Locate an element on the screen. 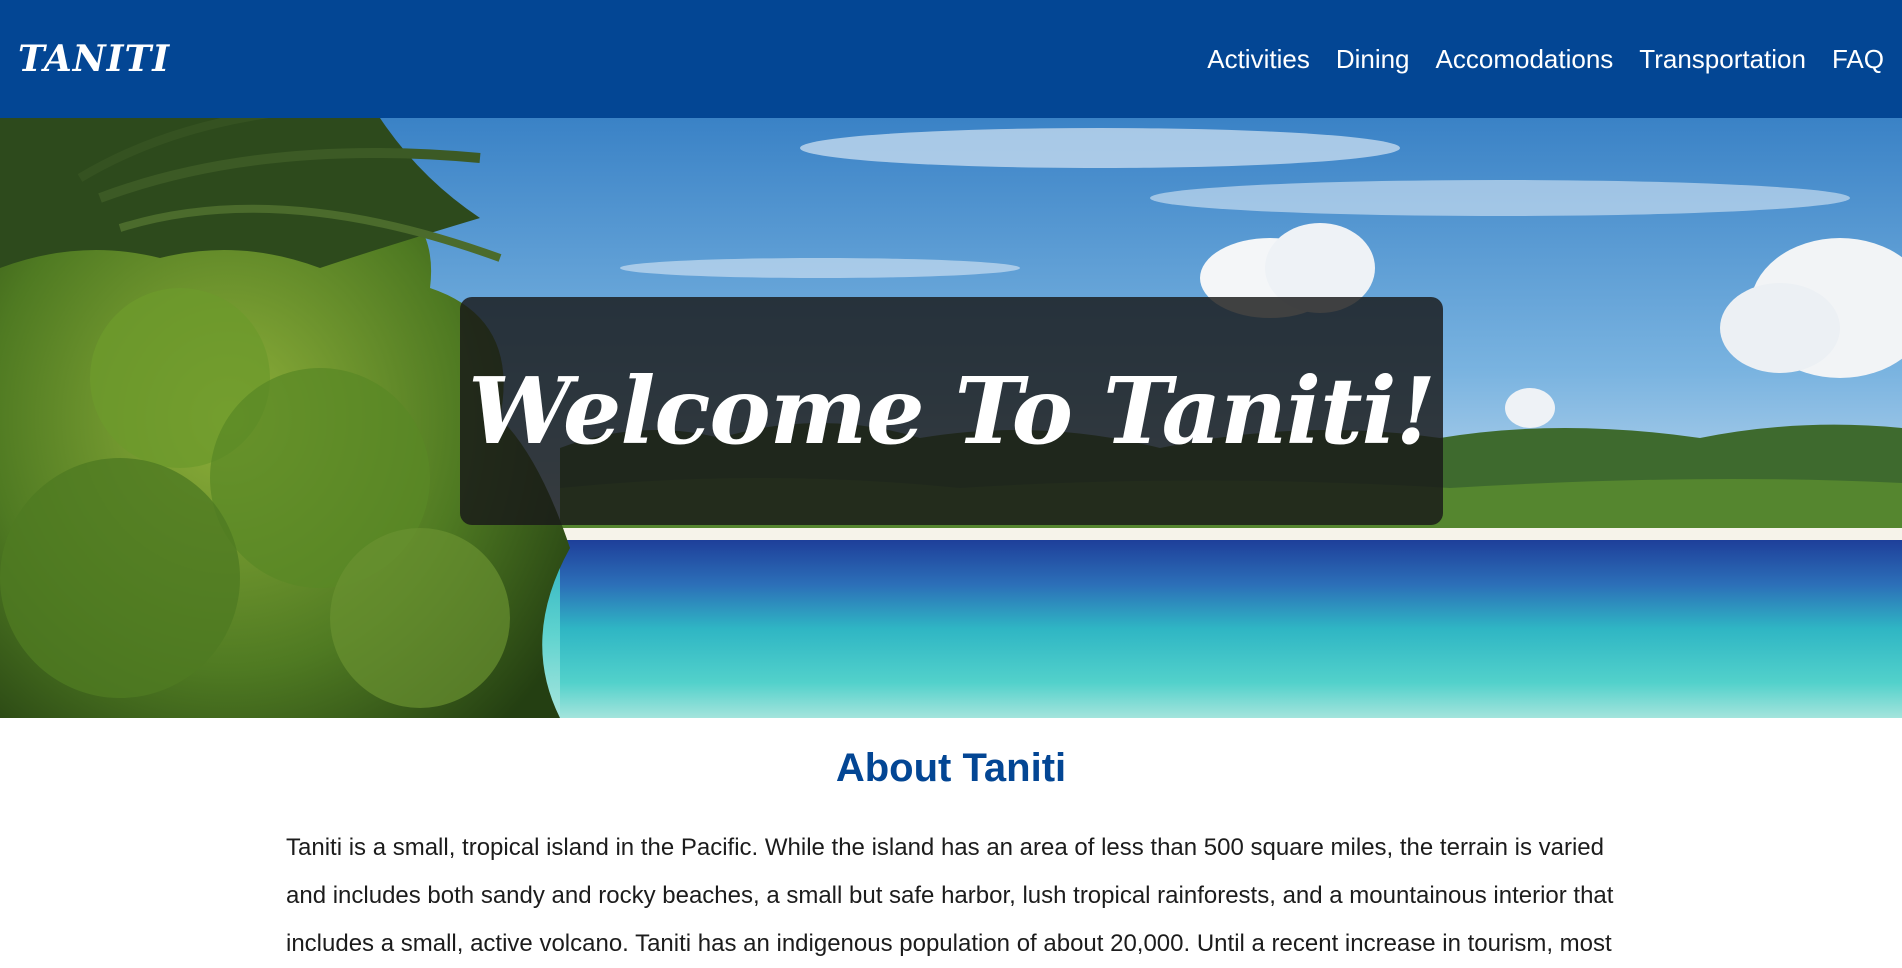 The image size is (1902, 968). about-title: About Taniti is located at coordinates (951, 768).